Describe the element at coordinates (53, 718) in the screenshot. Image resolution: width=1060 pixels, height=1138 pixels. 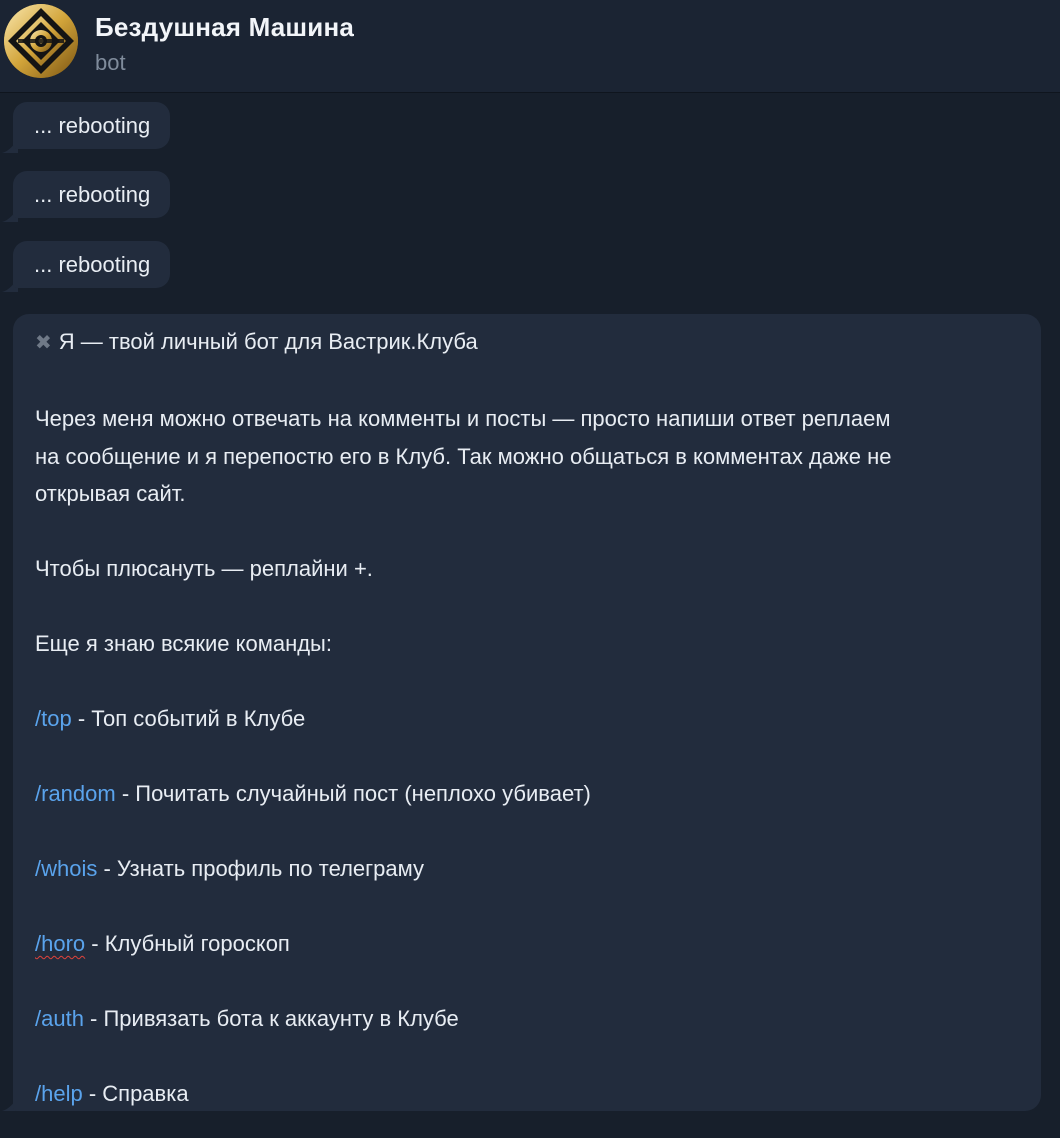
I see `command-link-top: /top` at that location.